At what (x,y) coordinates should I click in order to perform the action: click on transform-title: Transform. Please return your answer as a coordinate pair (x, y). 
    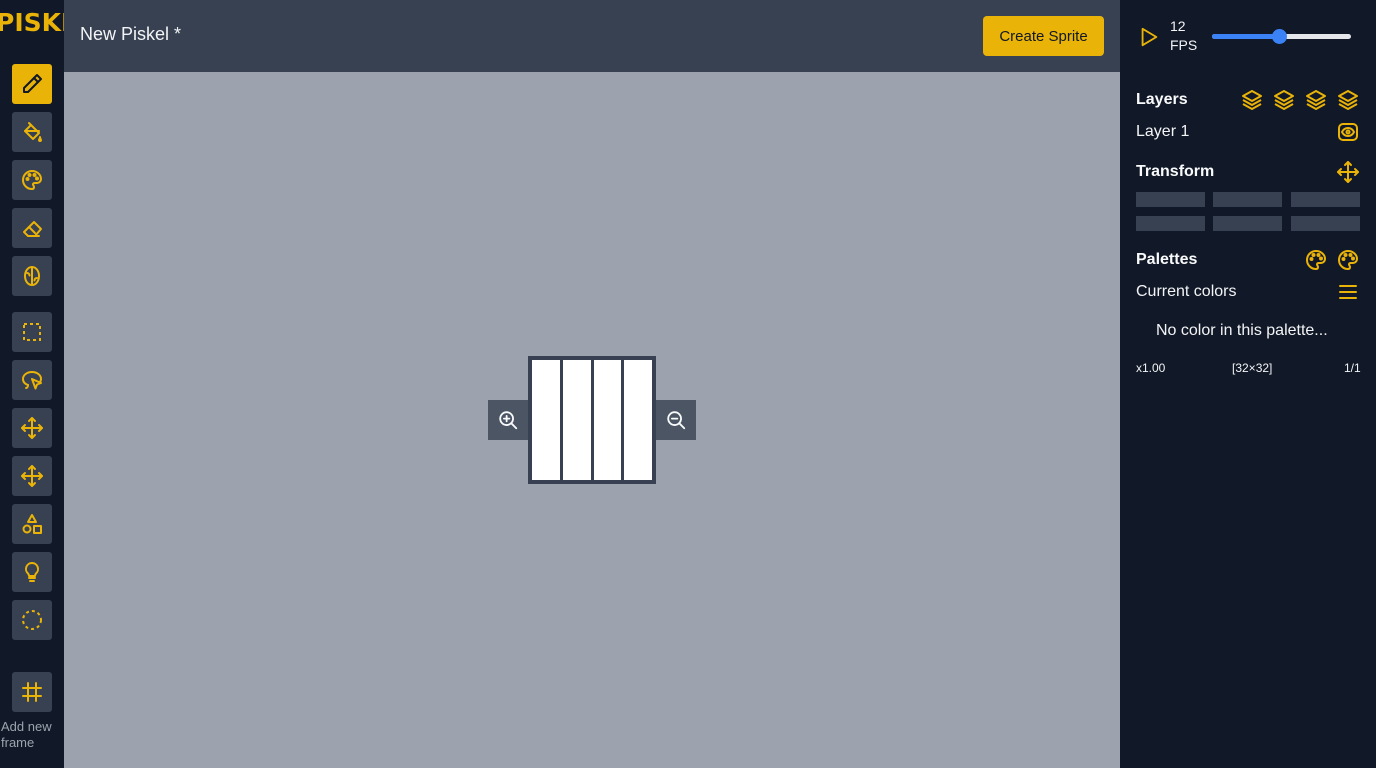
    Looking at the image, I should click on (1175, 171).